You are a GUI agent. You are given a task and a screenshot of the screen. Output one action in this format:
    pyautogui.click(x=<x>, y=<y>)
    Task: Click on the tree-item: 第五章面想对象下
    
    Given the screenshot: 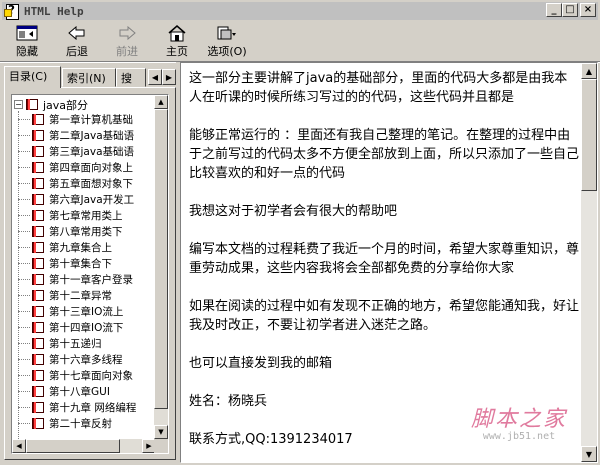 What is the action you would take?
    pyautogui.click(x=75, y=183)
    